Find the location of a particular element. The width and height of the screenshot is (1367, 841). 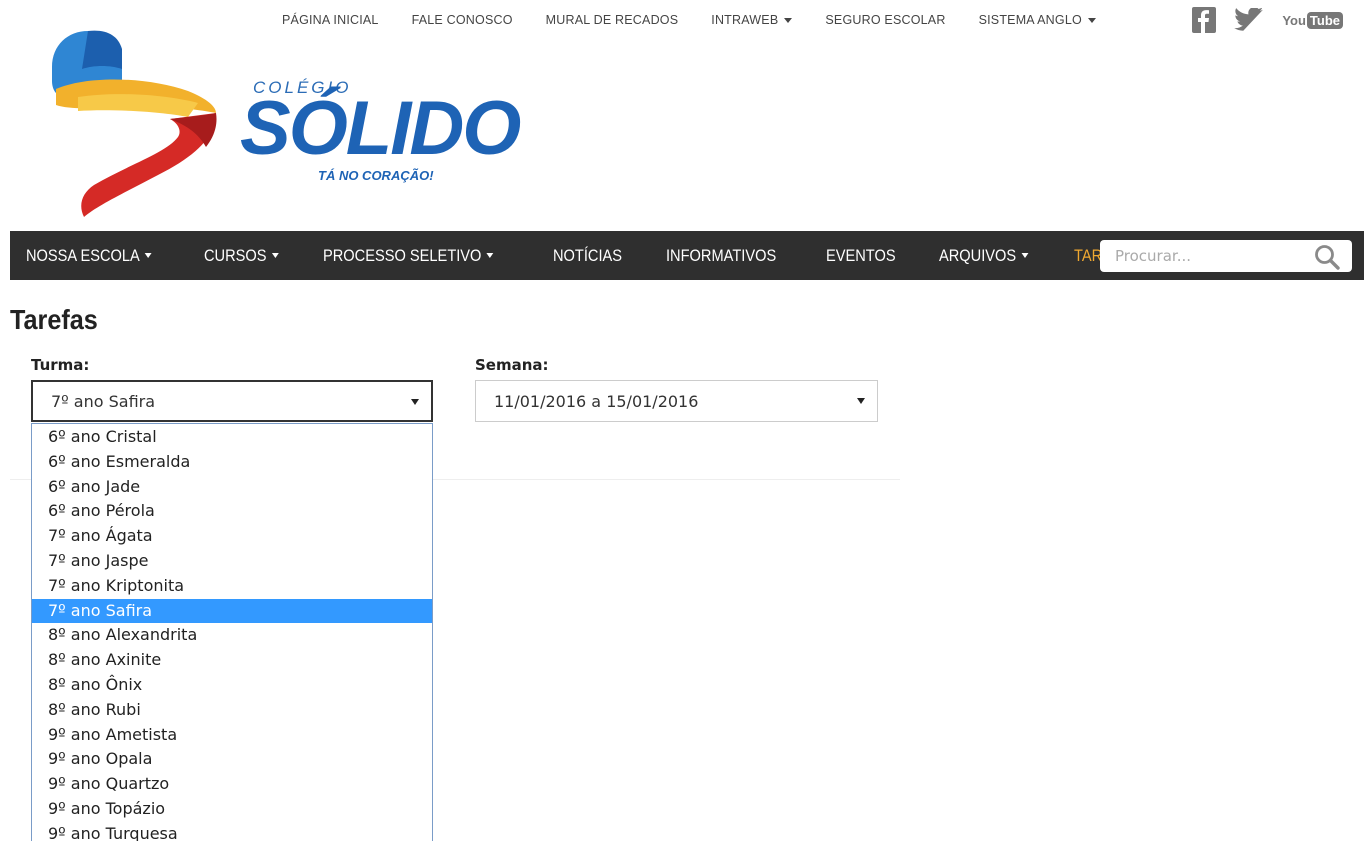

search-input is located at coordinates (1200, 256).